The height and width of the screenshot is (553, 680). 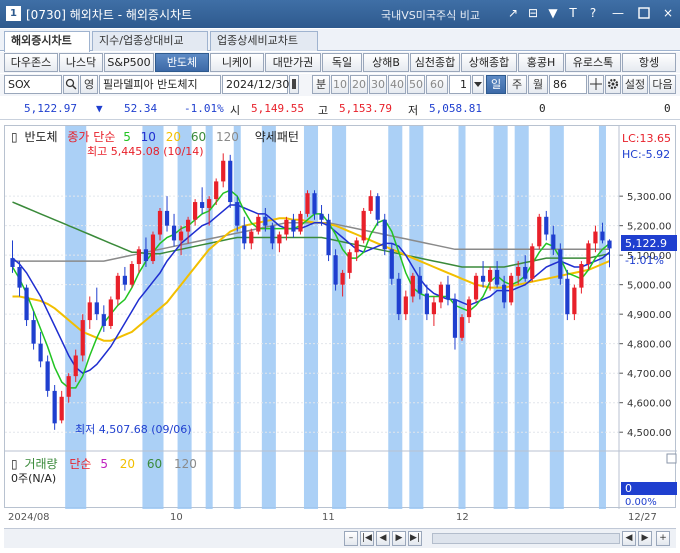 I want to click on last-pct-label: -1.01%, so click(x=644, y=260).